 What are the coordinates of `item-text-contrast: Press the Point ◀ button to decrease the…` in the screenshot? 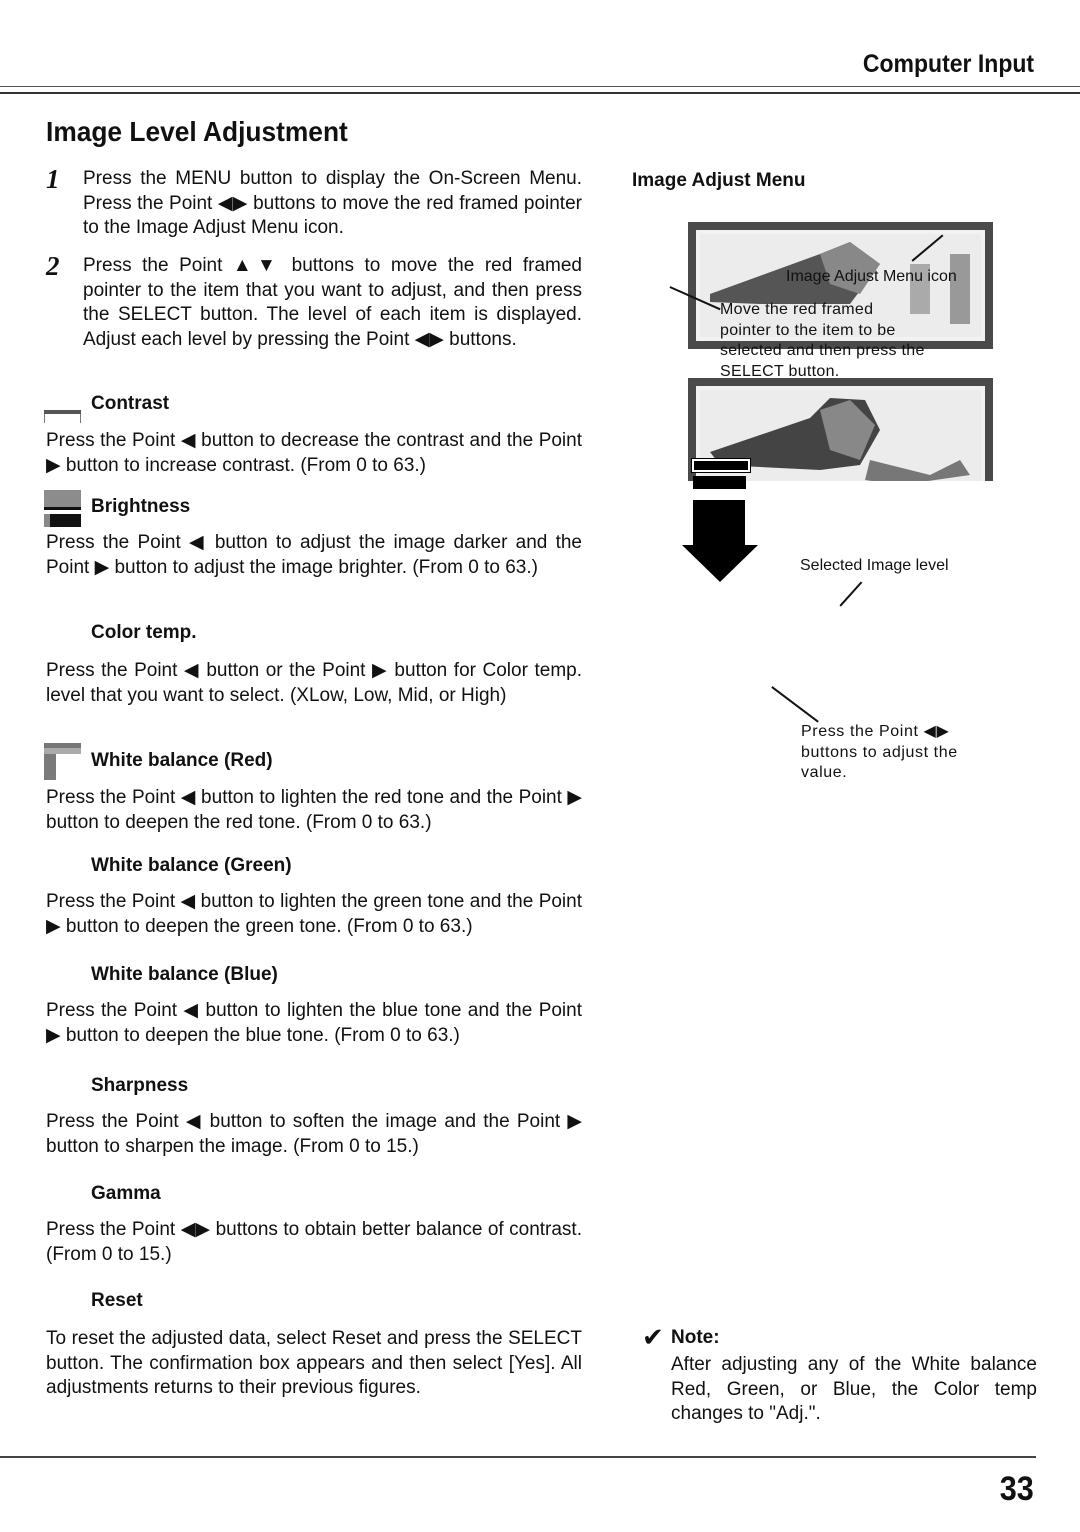 It's located at (314, 453).